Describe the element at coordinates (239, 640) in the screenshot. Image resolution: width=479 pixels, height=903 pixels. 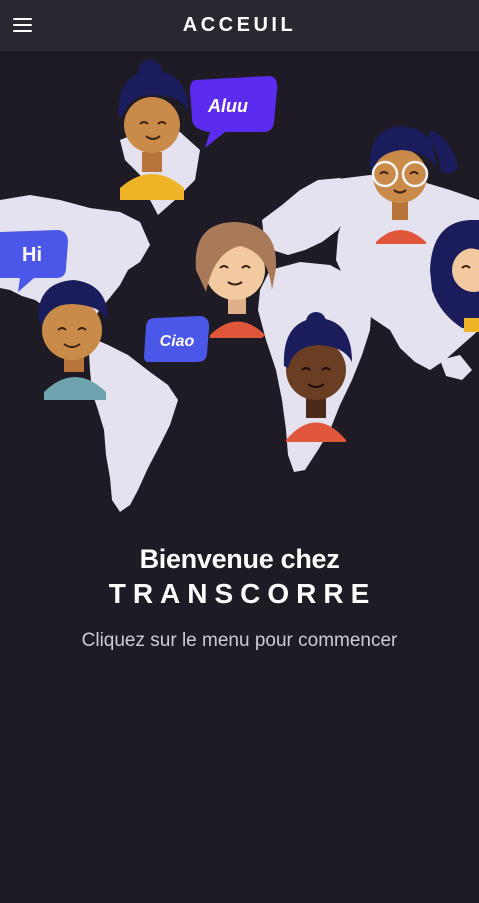
I see `instruction-text: Cliquez sur le menu pour commencer` at that location.